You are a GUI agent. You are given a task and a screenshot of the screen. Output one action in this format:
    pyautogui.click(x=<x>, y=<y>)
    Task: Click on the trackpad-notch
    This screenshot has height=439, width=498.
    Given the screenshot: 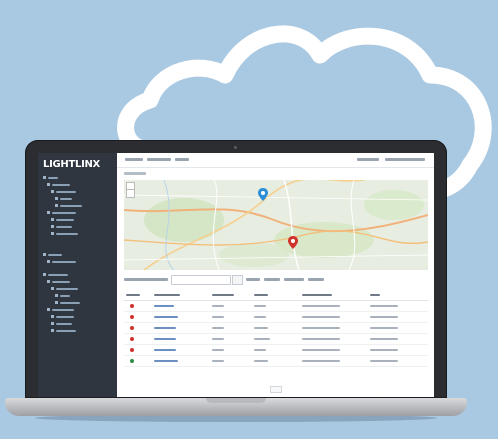 What is the action you would take?
    pyautogui.click(x=236, y=400)
    